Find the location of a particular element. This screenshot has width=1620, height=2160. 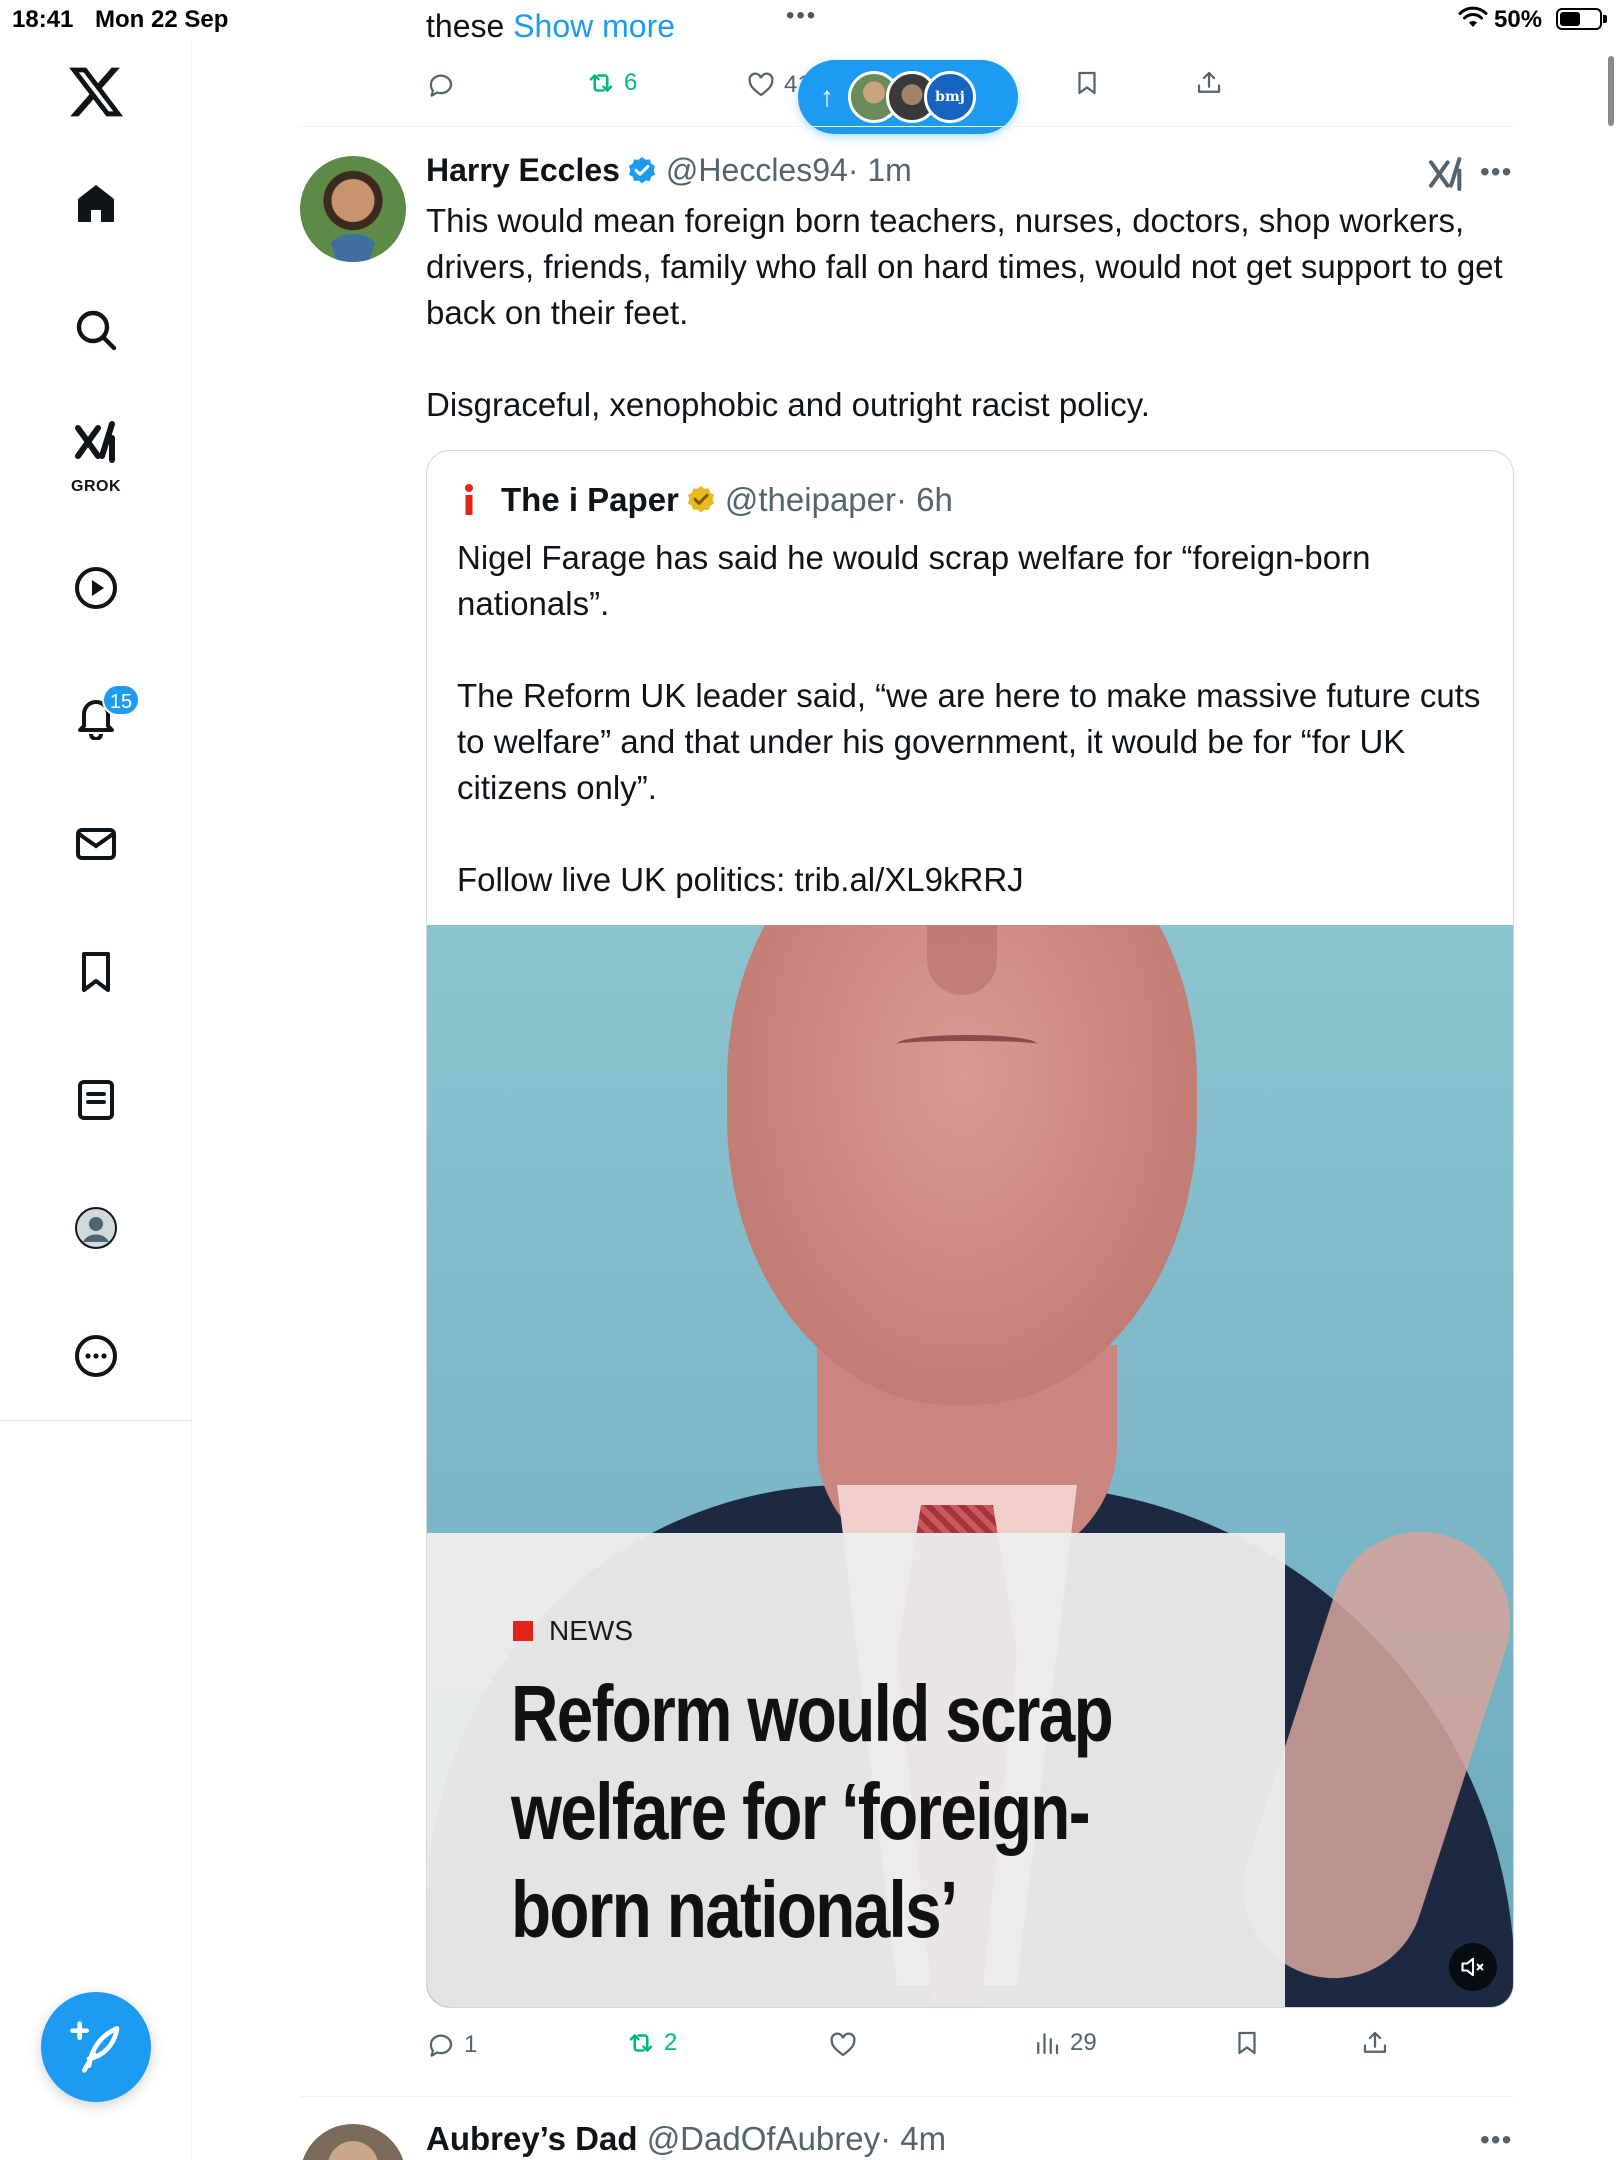

prev-retweet-button: 6 is located at coordinates (611, 83).